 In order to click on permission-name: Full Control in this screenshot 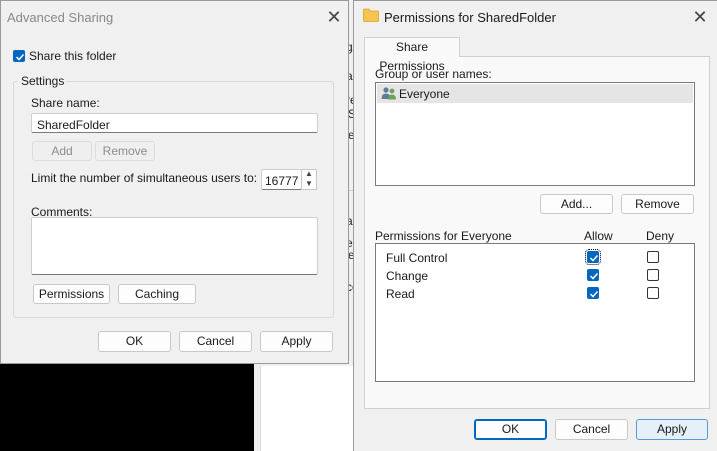, I will do `click(417, 258)`.